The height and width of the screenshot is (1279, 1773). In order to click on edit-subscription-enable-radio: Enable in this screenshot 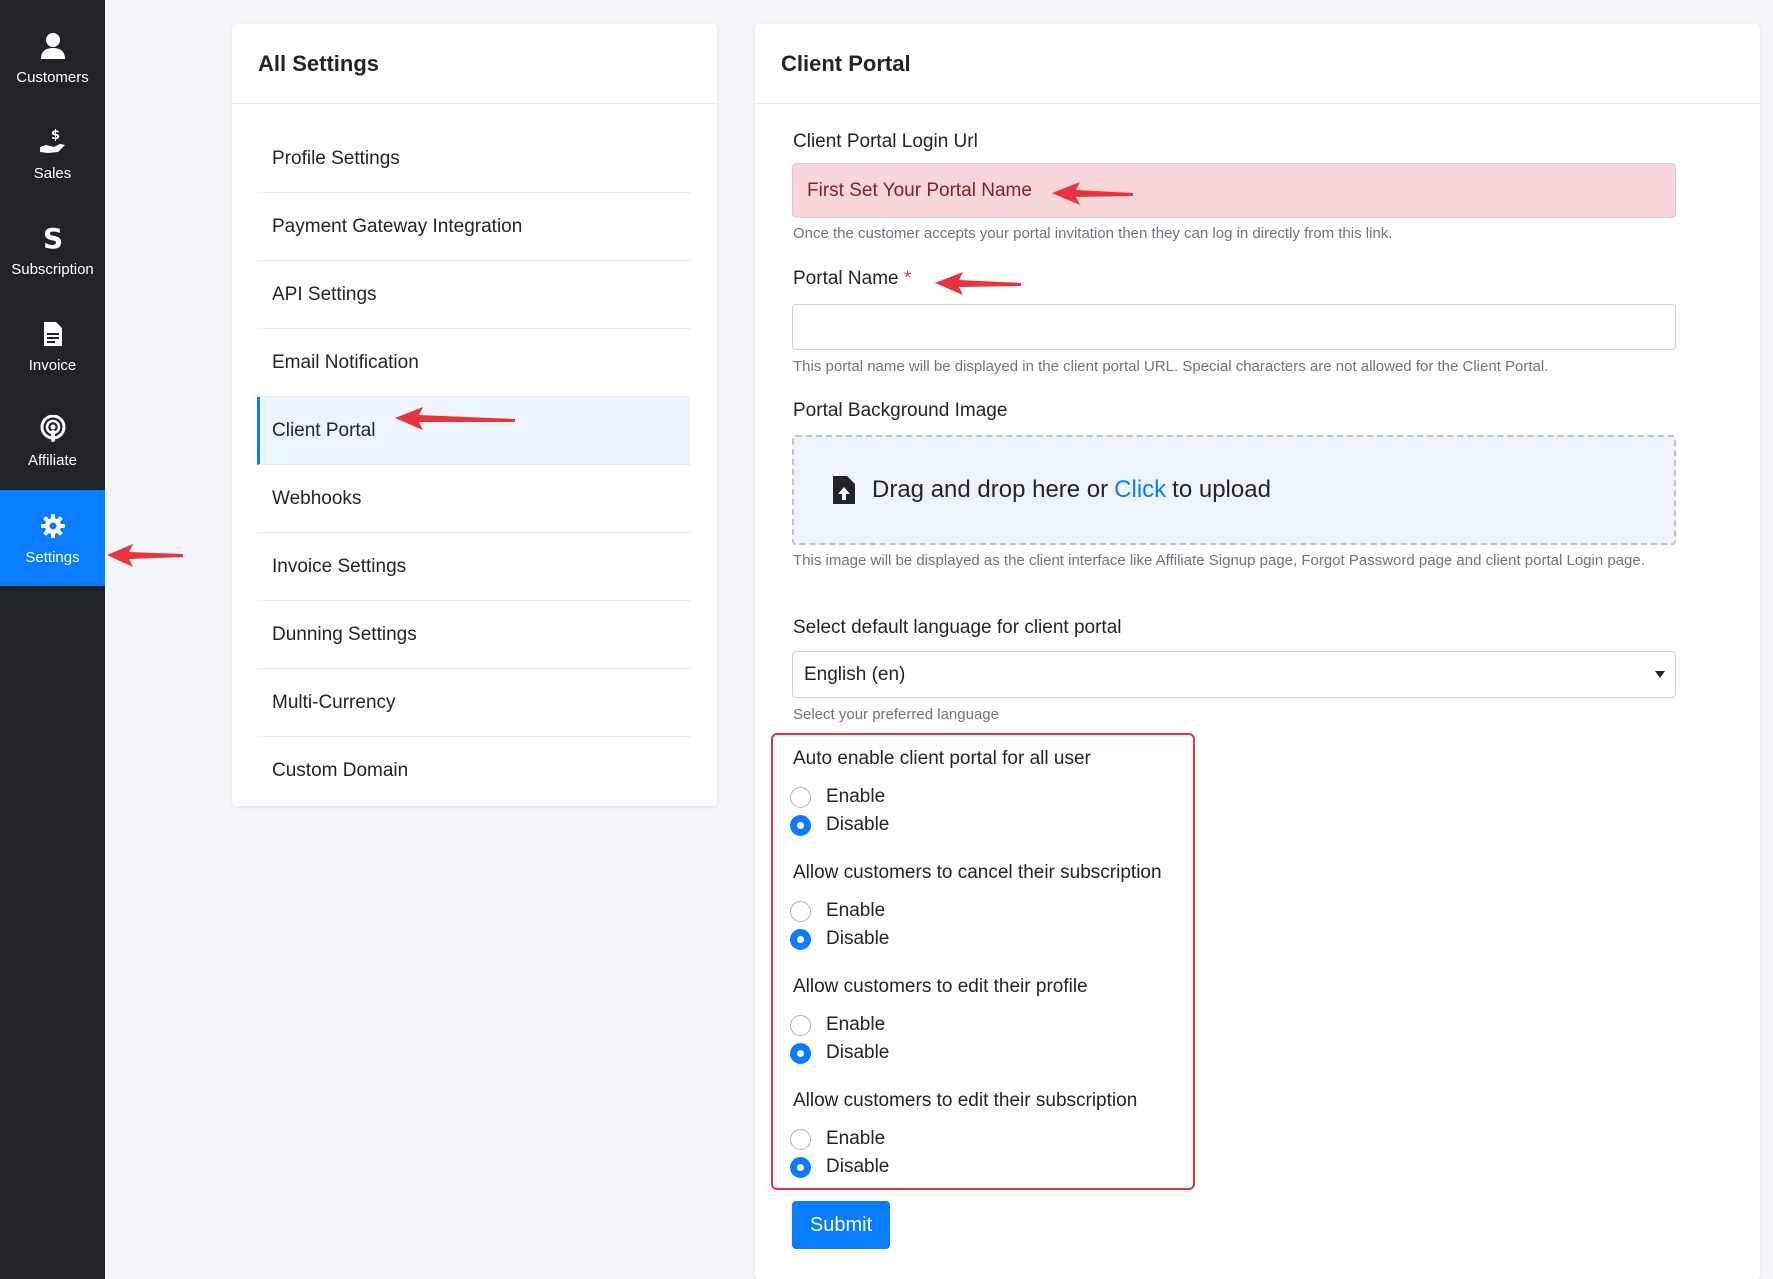, I will do `click(837, 1139)`.